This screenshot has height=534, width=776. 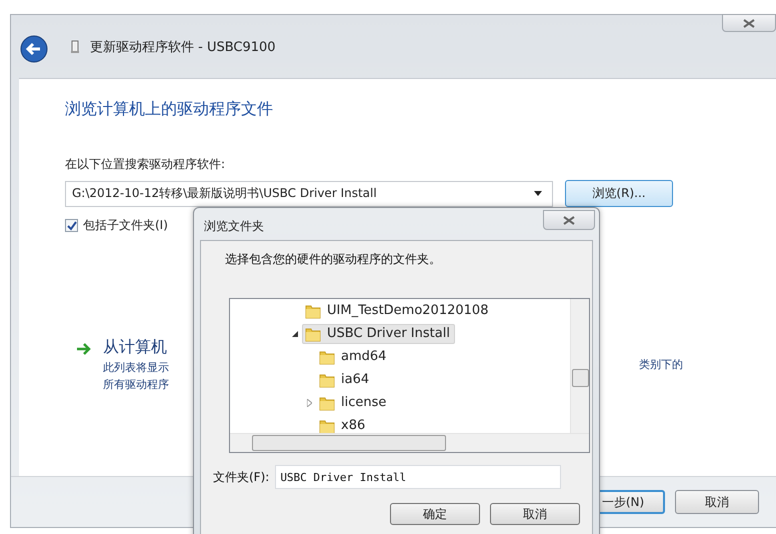 I want to click on checkbox, so click(x=71, y=225).